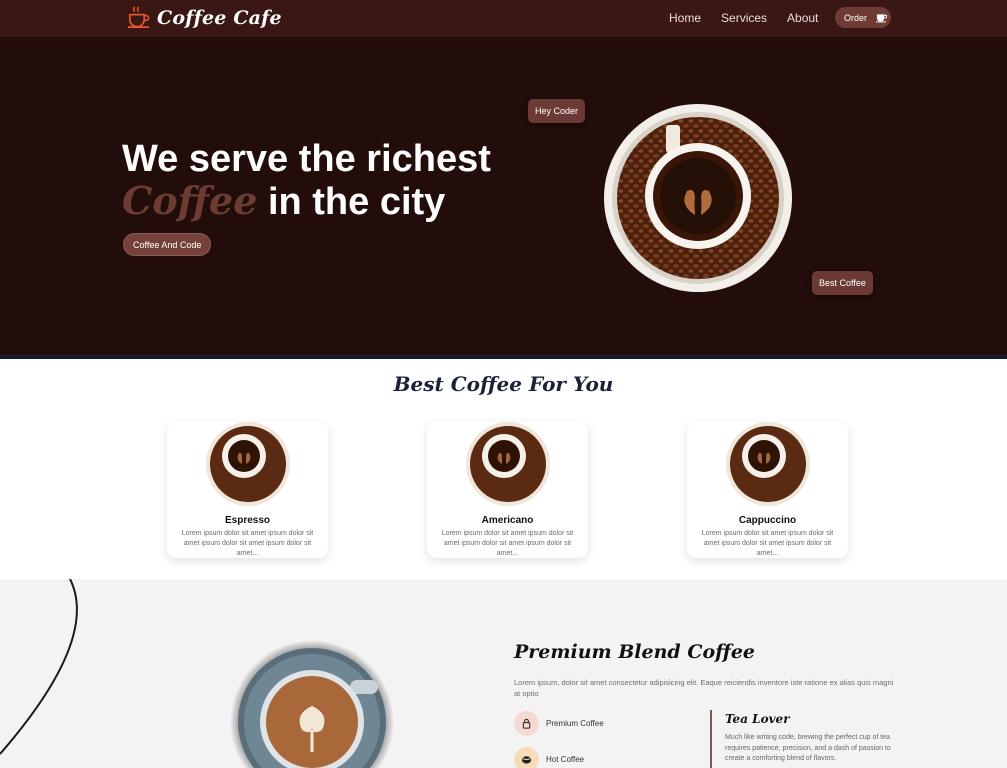 The image size is (1007, 768). Describe the element at coordinates (312, 704) in the screenshot. I see `latte-image` at that location.